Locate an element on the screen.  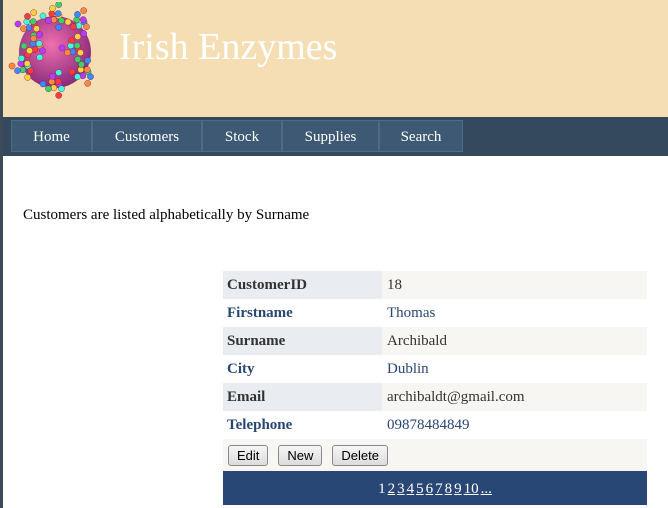
field-value: Thomas is located at coordinates (514, 313).